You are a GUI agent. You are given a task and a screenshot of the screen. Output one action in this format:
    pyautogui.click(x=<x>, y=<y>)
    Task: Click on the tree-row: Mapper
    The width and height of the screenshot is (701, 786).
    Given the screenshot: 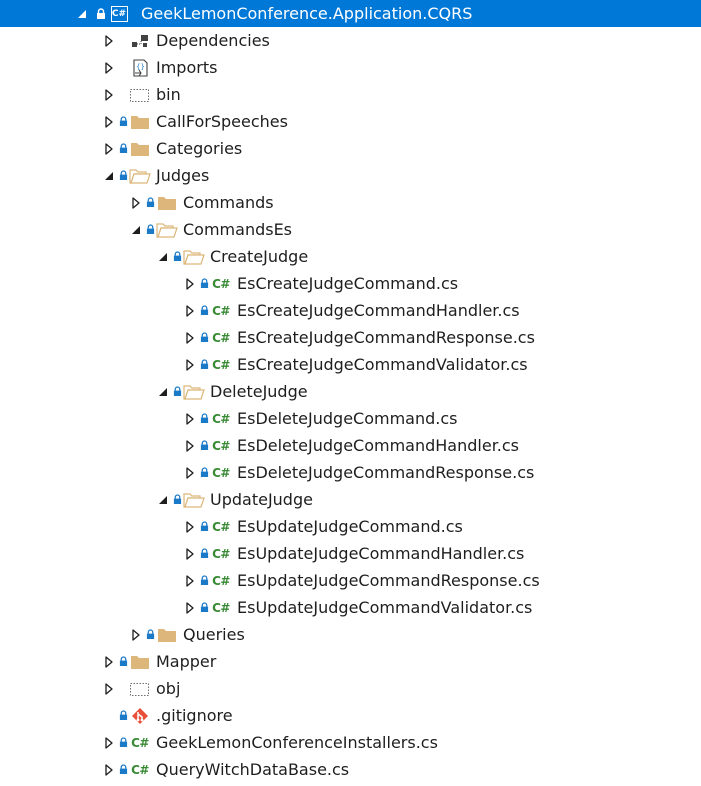 What is the action you would take?
    pyautogui.click(x=350, y=661)
    